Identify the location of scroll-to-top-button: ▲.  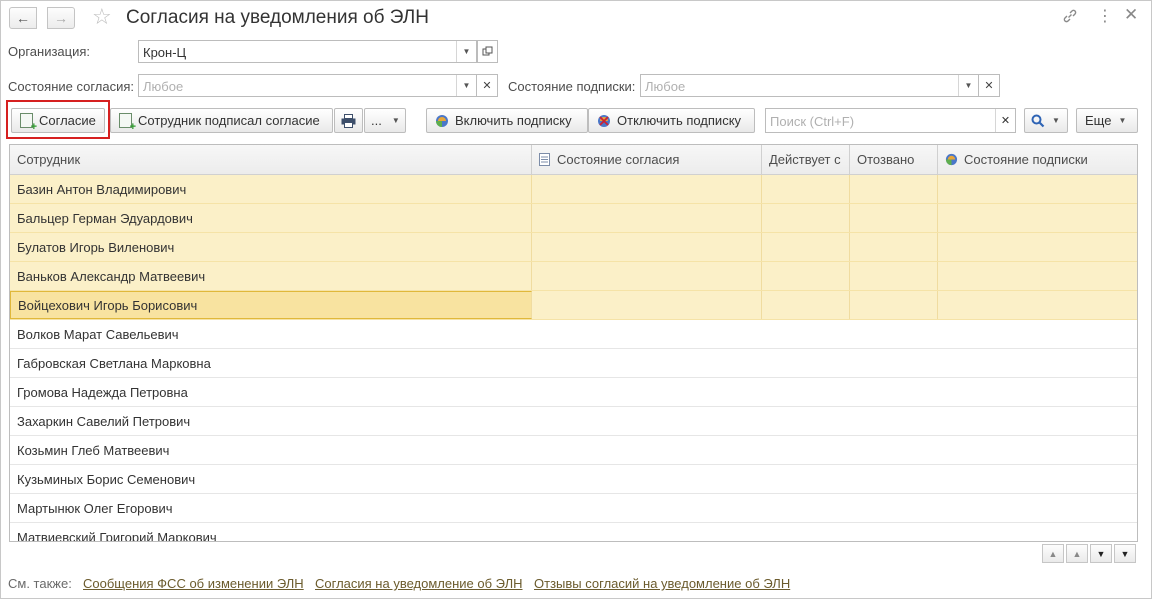
(1053, 553).